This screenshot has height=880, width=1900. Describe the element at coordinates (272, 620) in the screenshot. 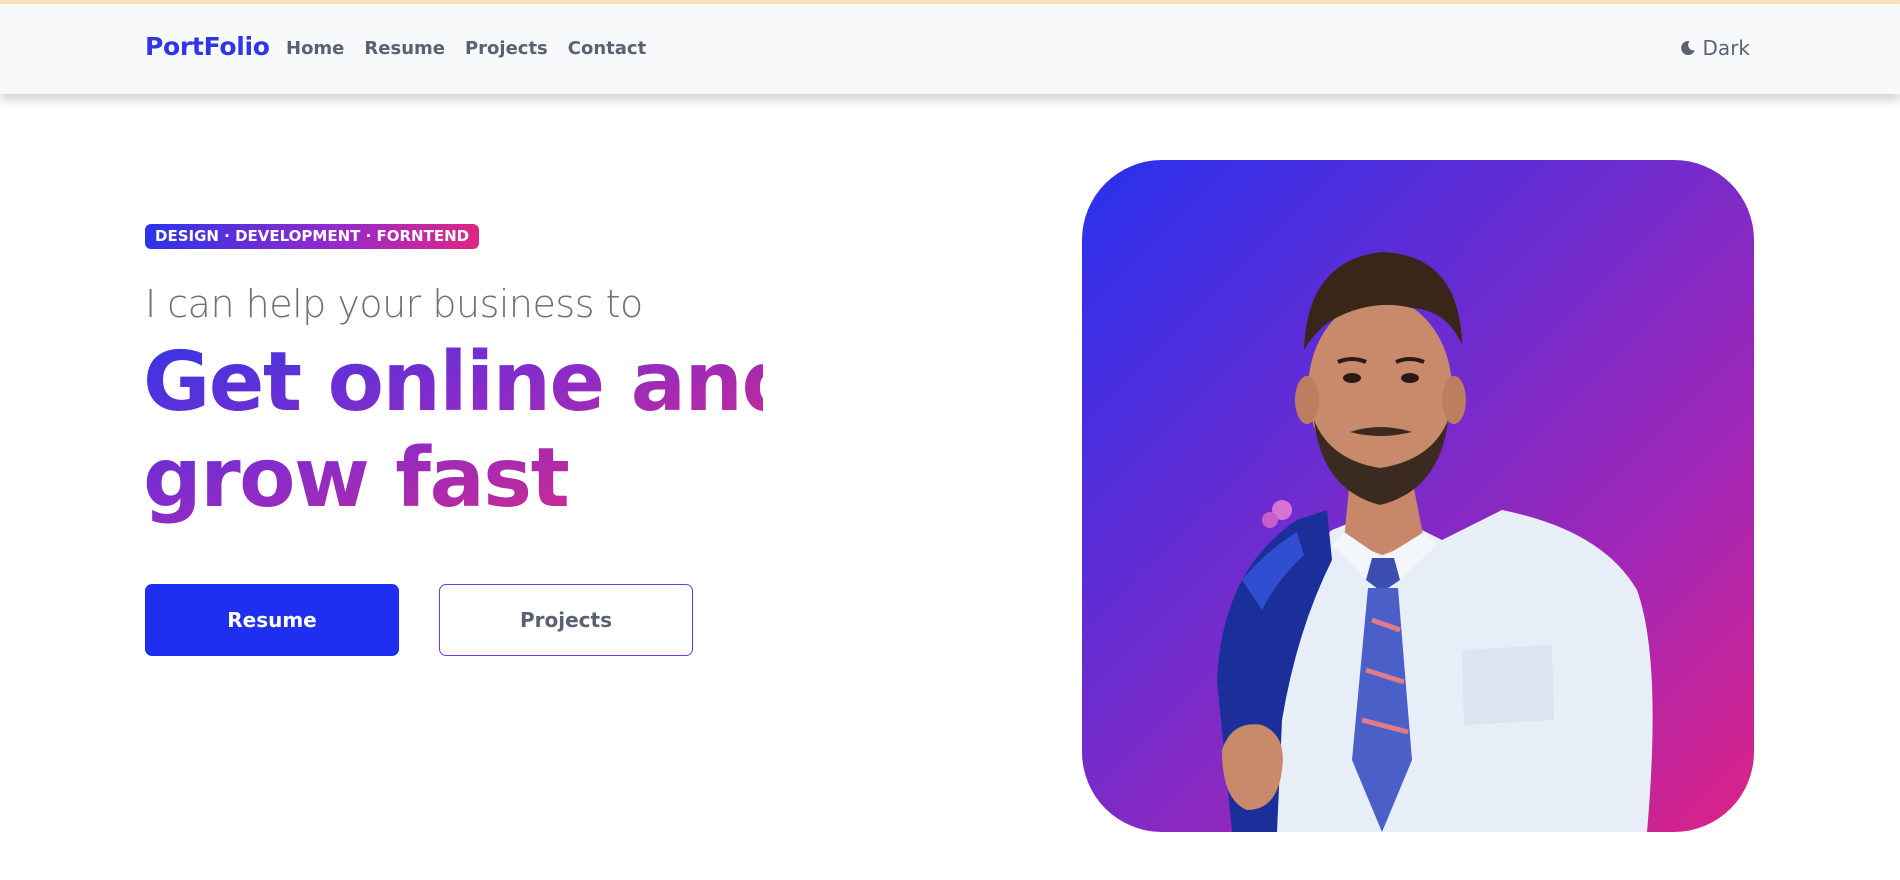

I see `resume-button: Resume` at that location.